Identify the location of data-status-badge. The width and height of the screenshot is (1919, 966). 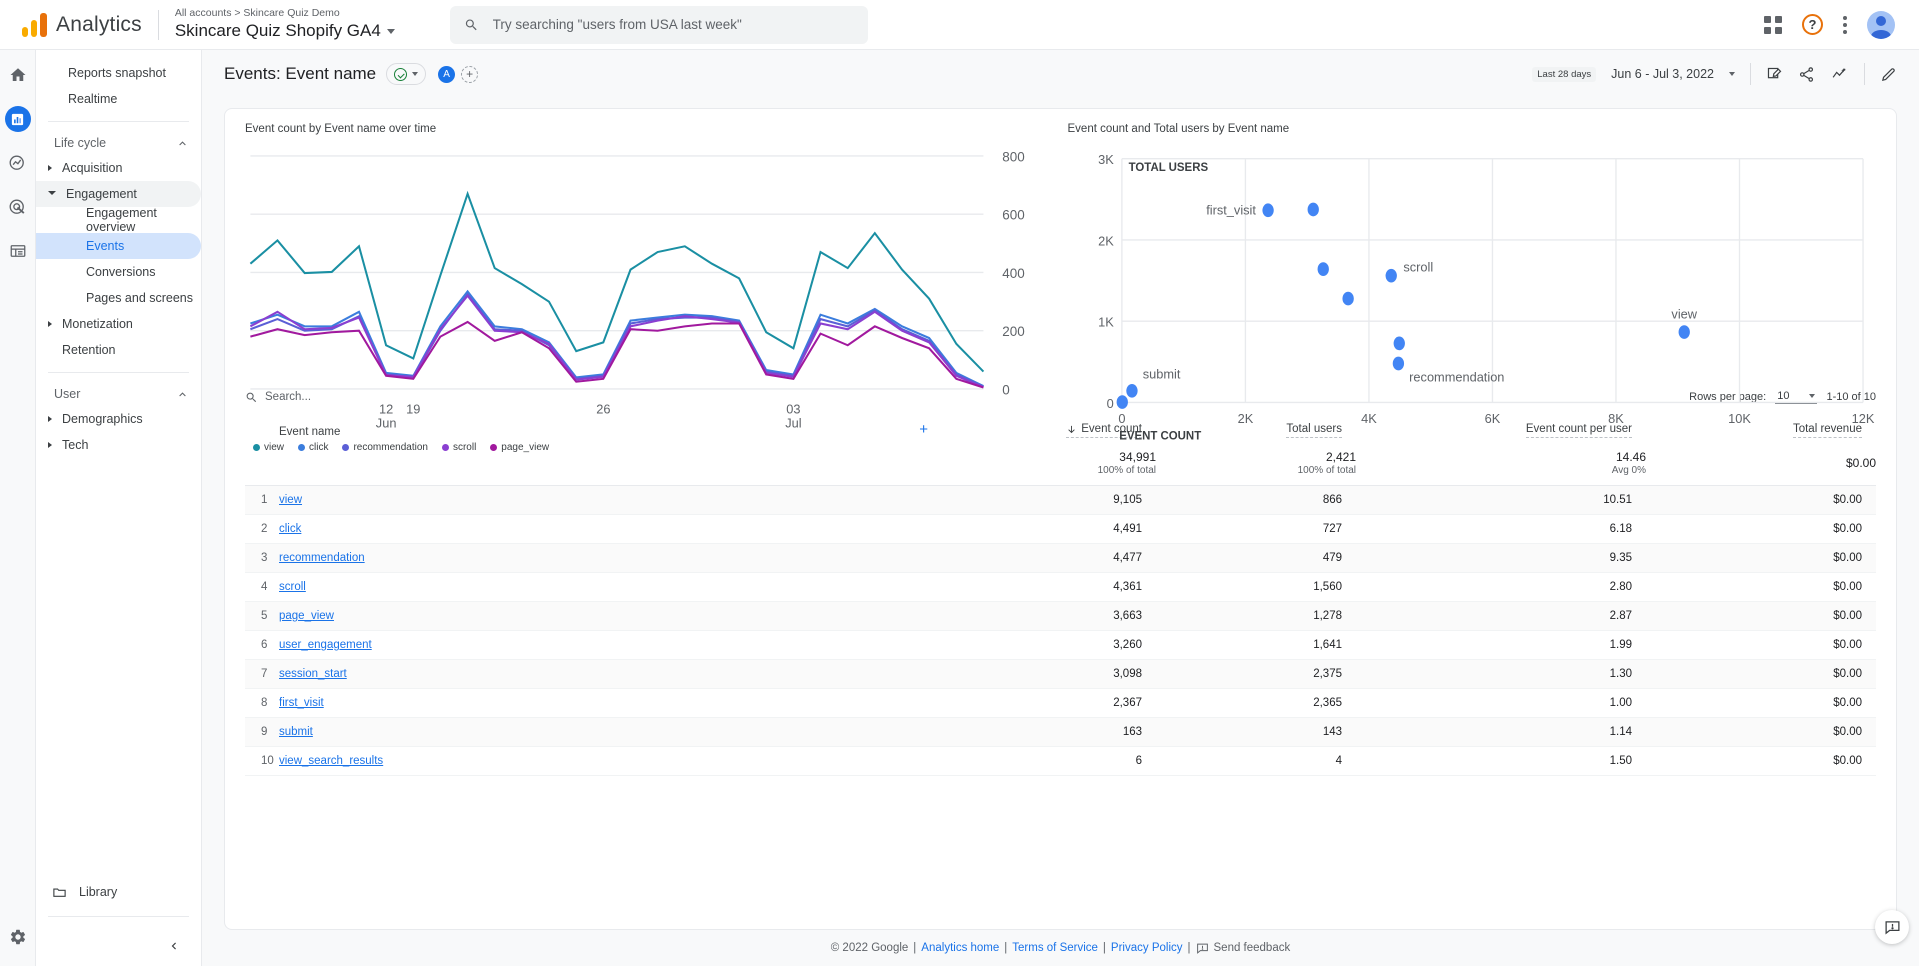
(406, 74).